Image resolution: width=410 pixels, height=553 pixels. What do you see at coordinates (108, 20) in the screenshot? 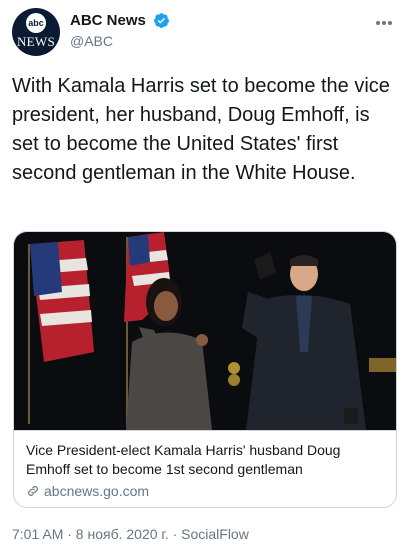
I see `author-display-name: ABC News` at bounding box center [108, 20].